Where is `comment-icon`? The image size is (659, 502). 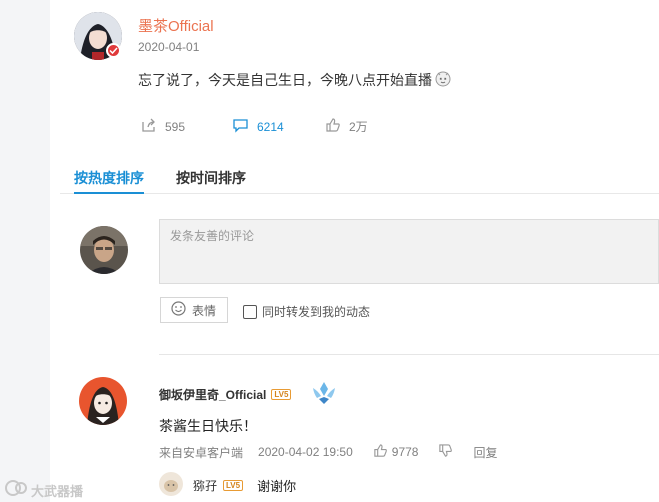
comment-icon is located at coordinates (240, 126).